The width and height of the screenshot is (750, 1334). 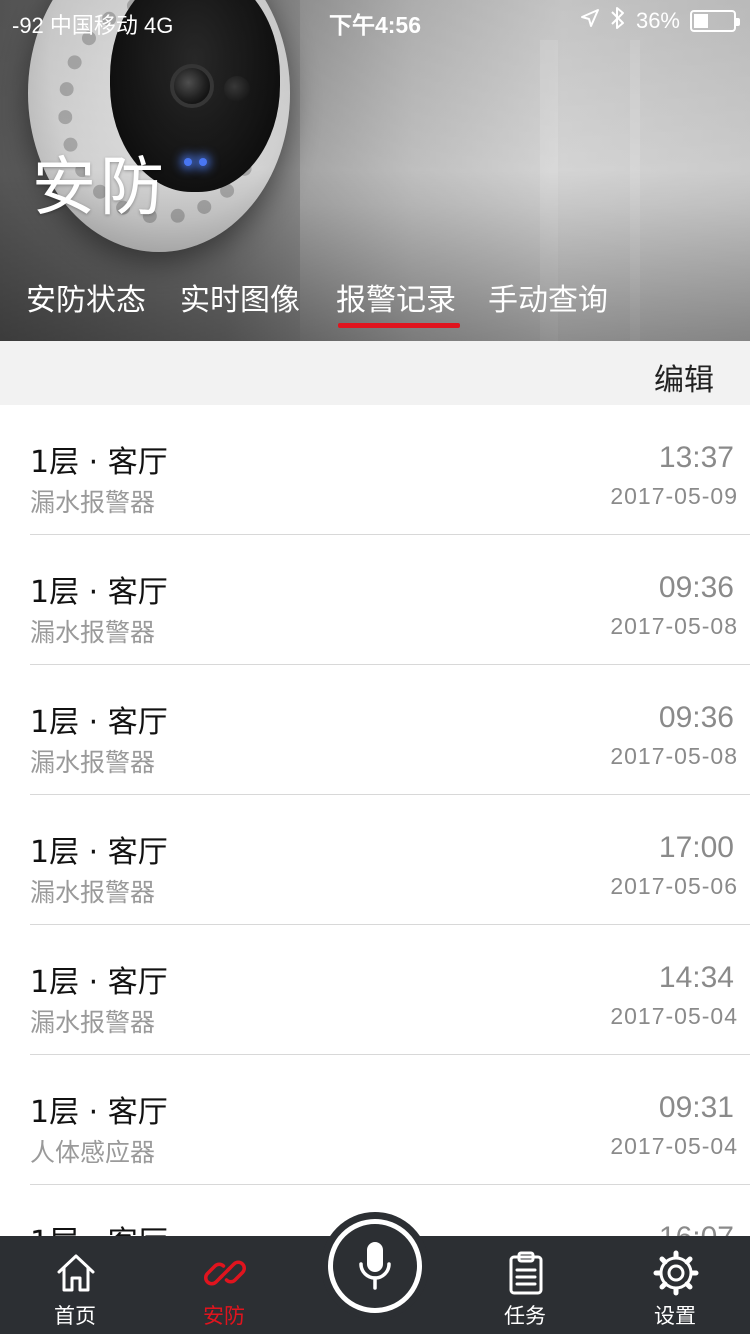 What do you see at coordinates (375, 373) in the screenshot?
I see `list-toolbar: 编辑` at bounding box center [375, 373].